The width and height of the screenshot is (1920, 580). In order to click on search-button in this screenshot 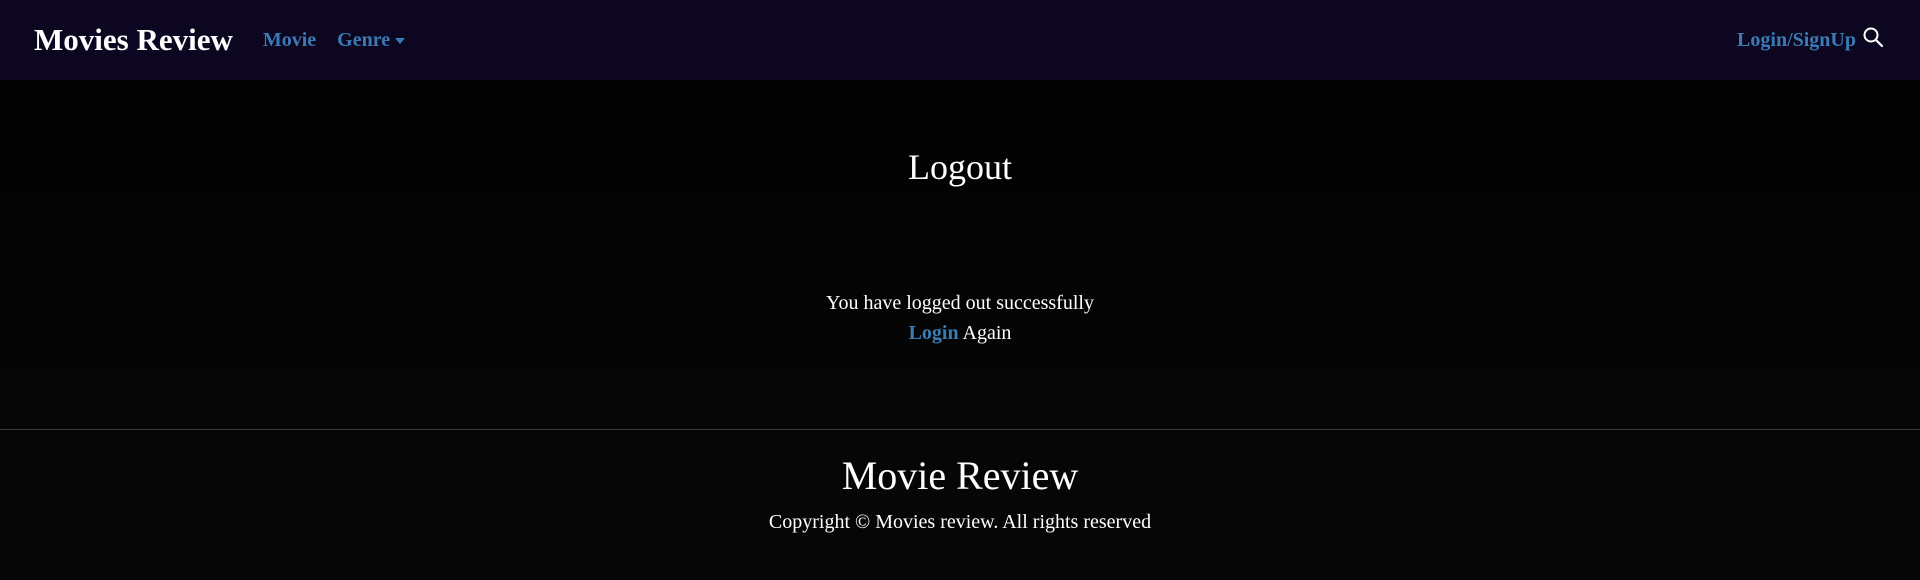, I will do `click(1873, 37)`.